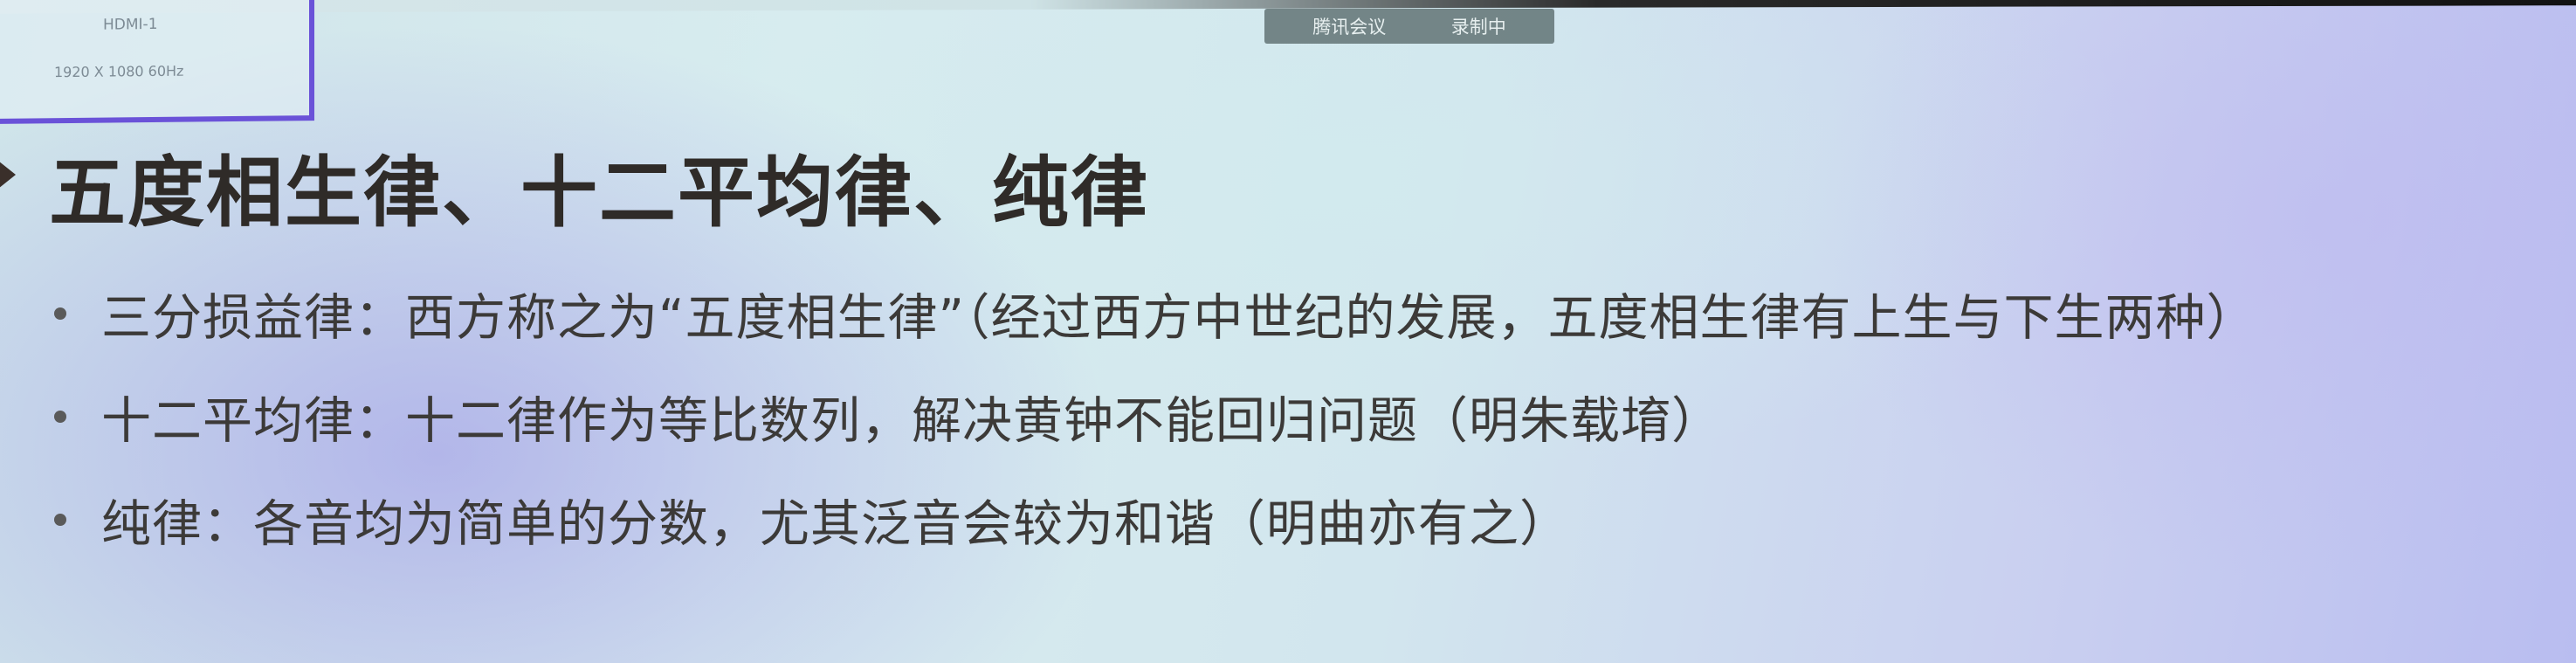 This screenshot has height=663, width=2576. Describe the element at coordinates (119, 71) in the screenshot. I see `display-resolution: 1920 X 1080 60Hz` at that location.